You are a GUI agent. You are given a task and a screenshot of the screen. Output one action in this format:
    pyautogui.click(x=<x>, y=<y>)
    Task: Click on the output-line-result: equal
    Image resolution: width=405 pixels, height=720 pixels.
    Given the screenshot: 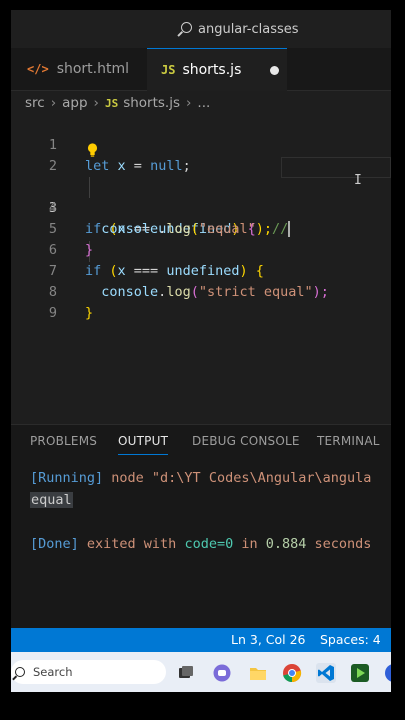 What is the action you would take?
    pyautogui.click(x=51, y=500)
    